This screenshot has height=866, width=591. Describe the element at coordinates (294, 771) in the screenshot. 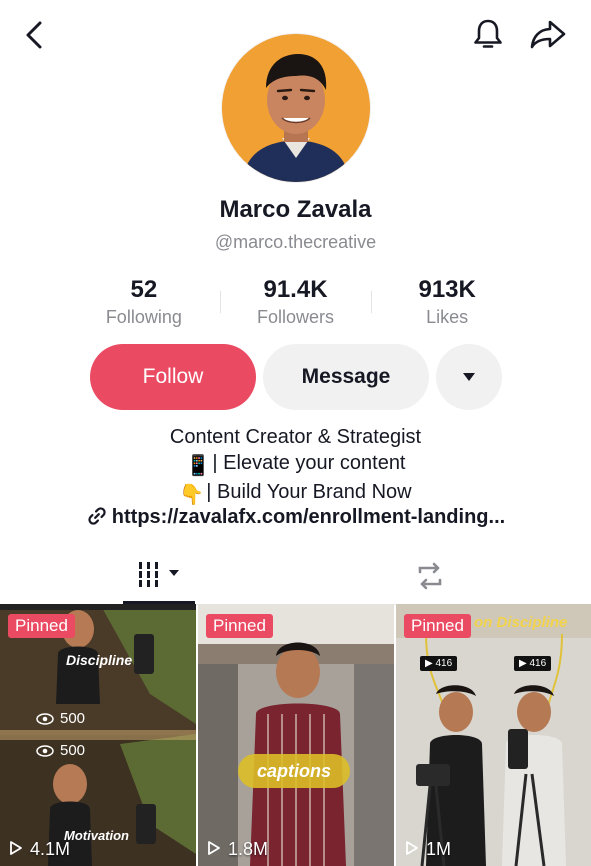

I see `caption-pill: captions` at that location.